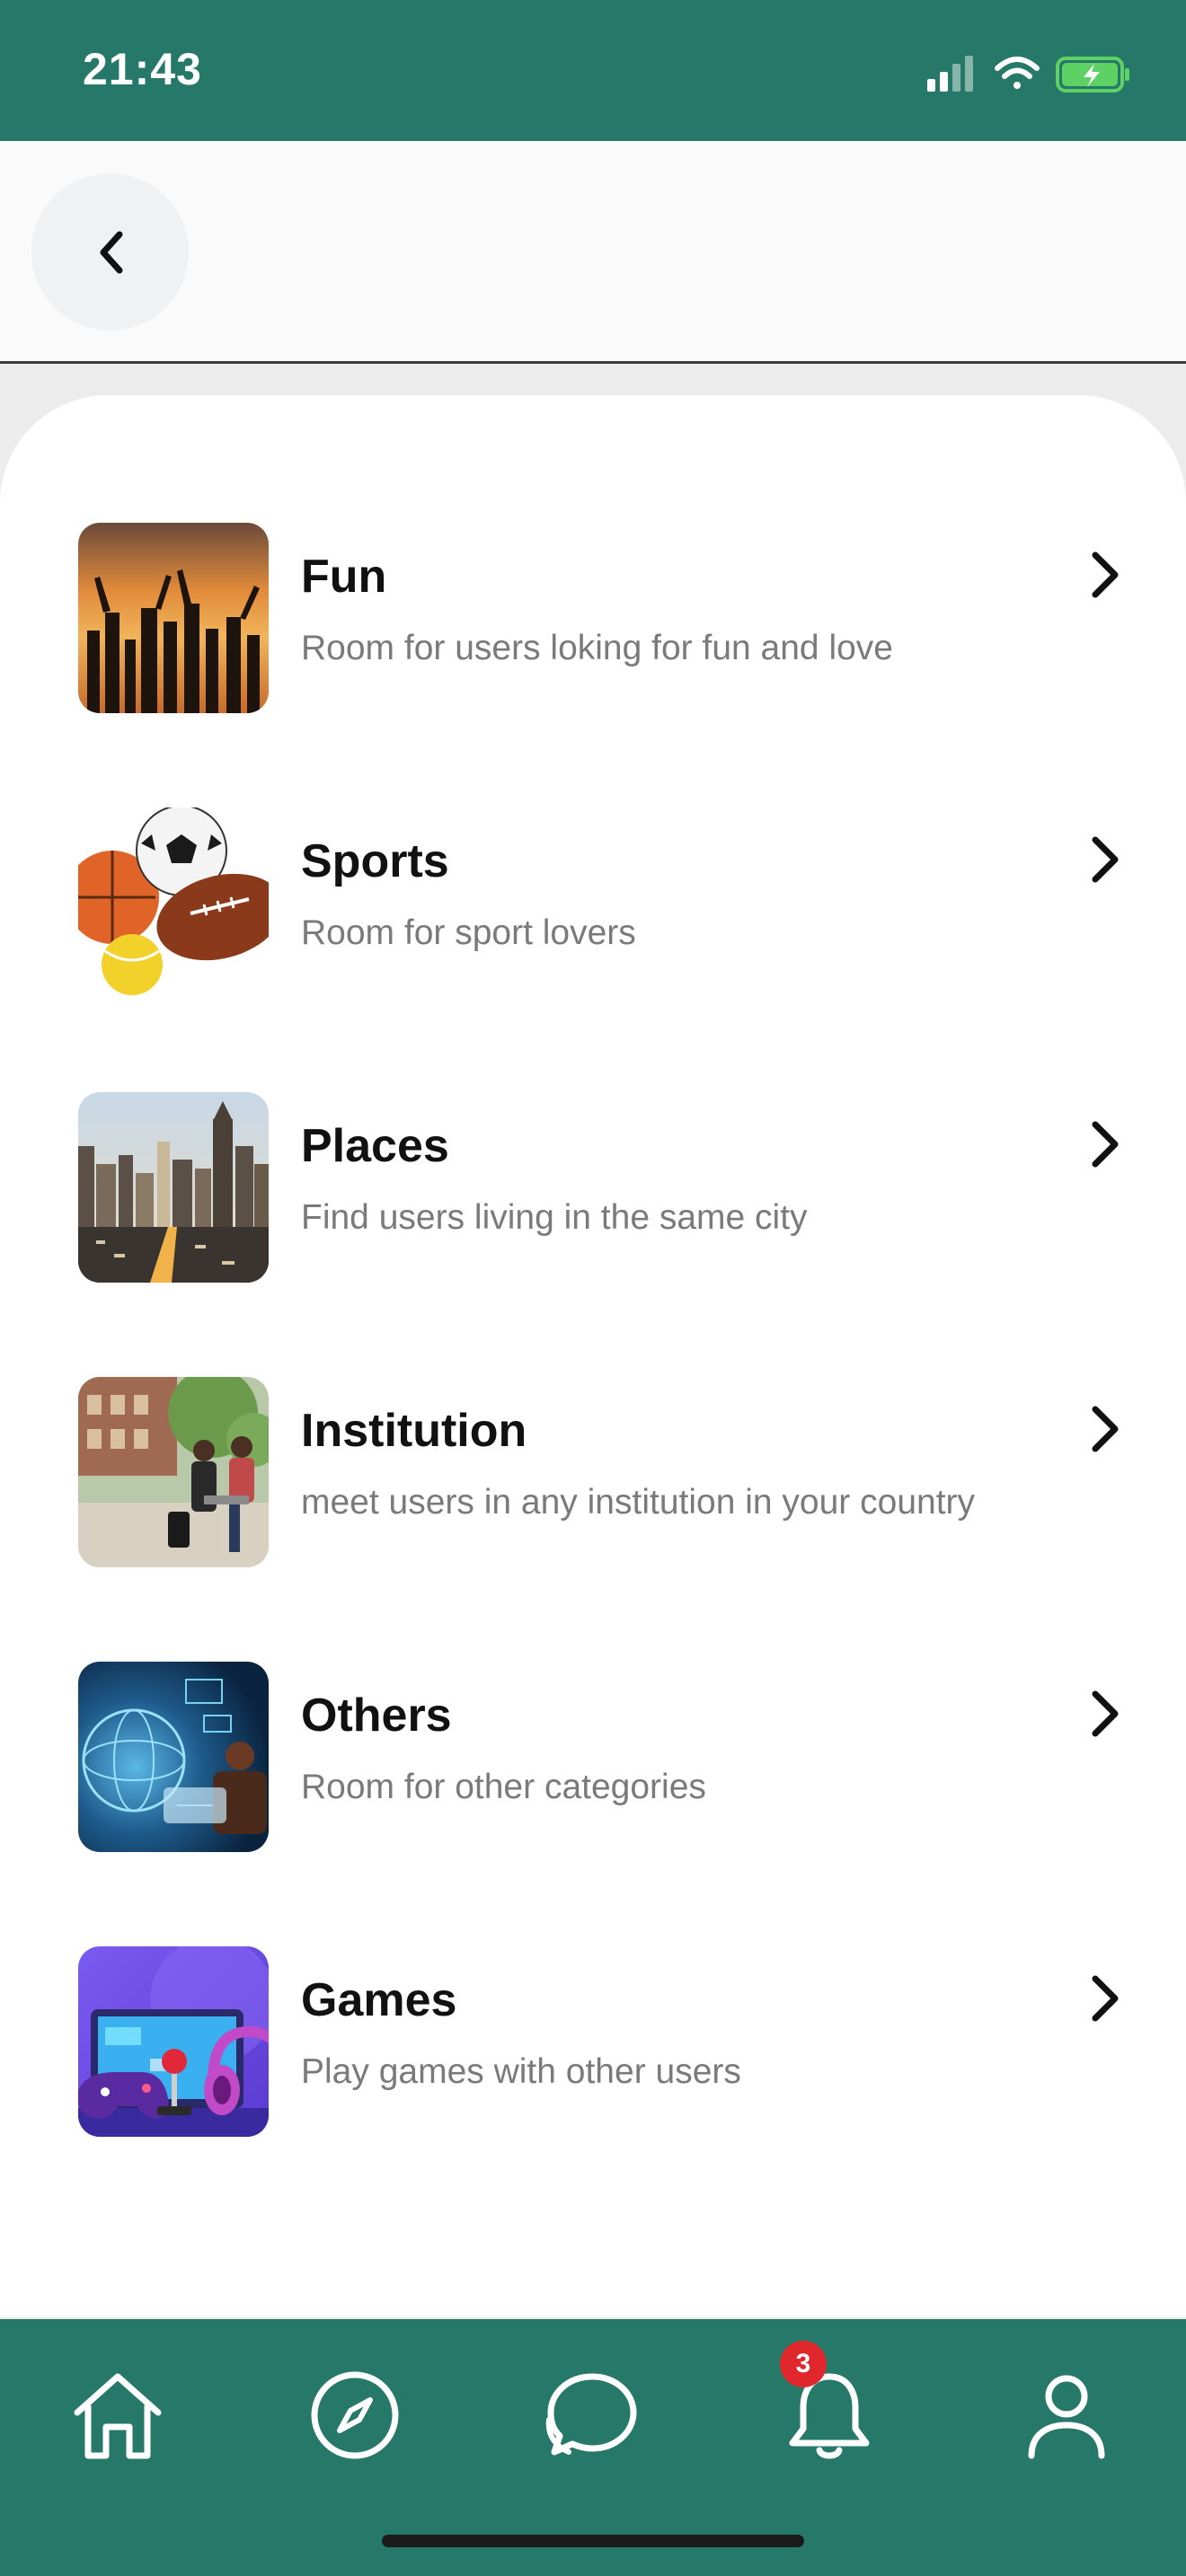 The image size is (1186, 2576). I want to click on category-title: Institution, so click(414, 1431).